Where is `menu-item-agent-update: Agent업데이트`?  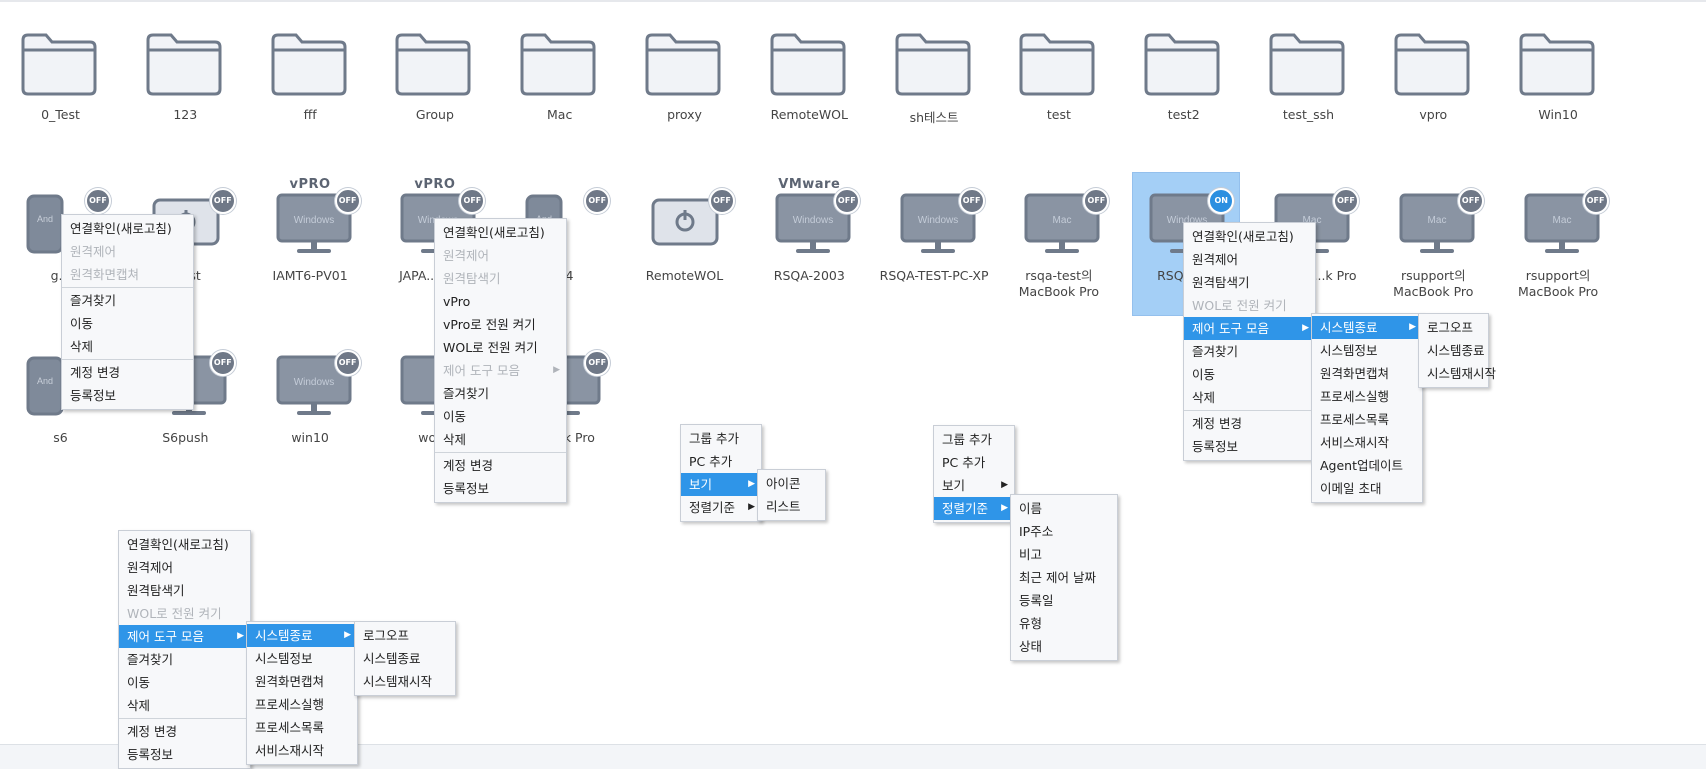
menu-item-agent-update: Agent업데이트 is located at coordinates (1367, 465).